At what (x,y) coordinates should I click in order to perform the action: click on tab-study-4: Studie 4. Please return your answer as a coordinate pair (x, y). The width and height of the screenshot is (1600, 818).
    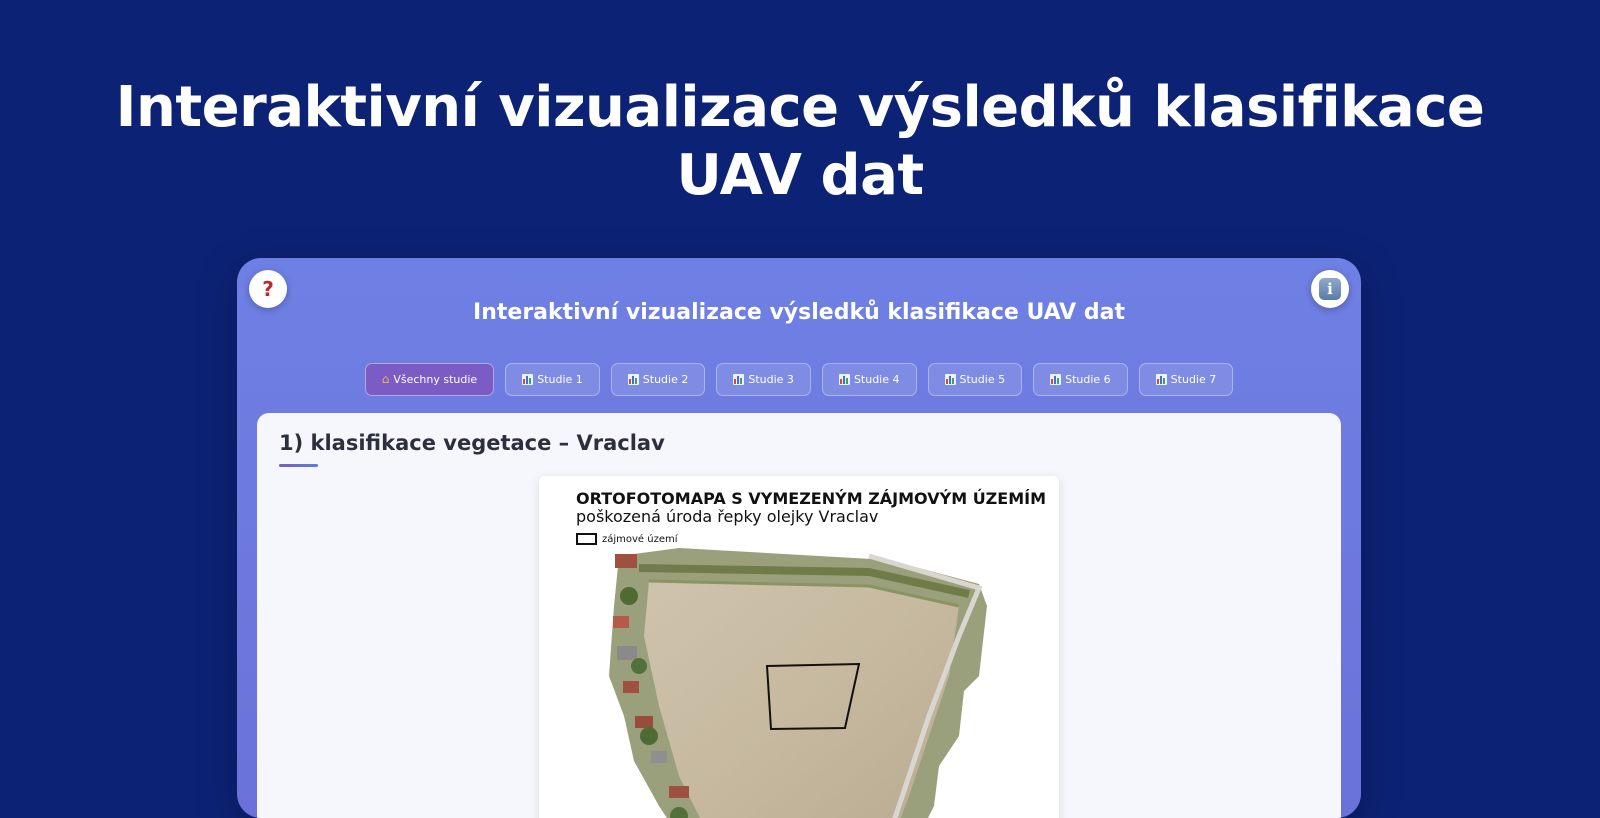
    Looking at the image, I should click on (869, 379).